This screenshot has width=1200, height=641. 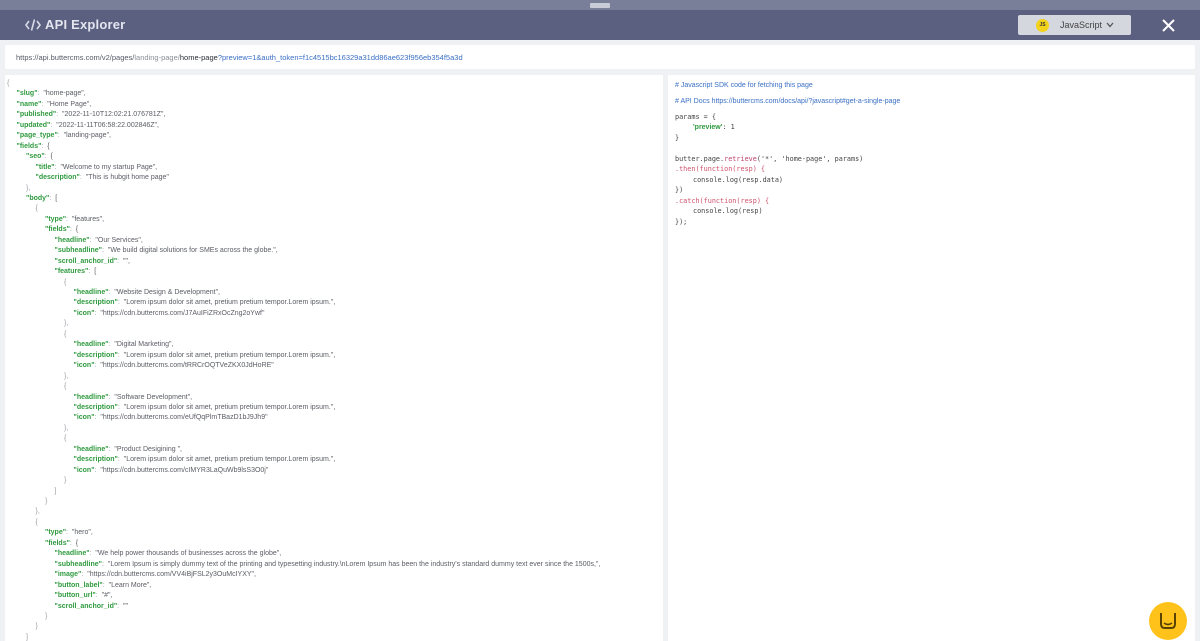 I want to click on top-strip, so click(x=600, y=5).